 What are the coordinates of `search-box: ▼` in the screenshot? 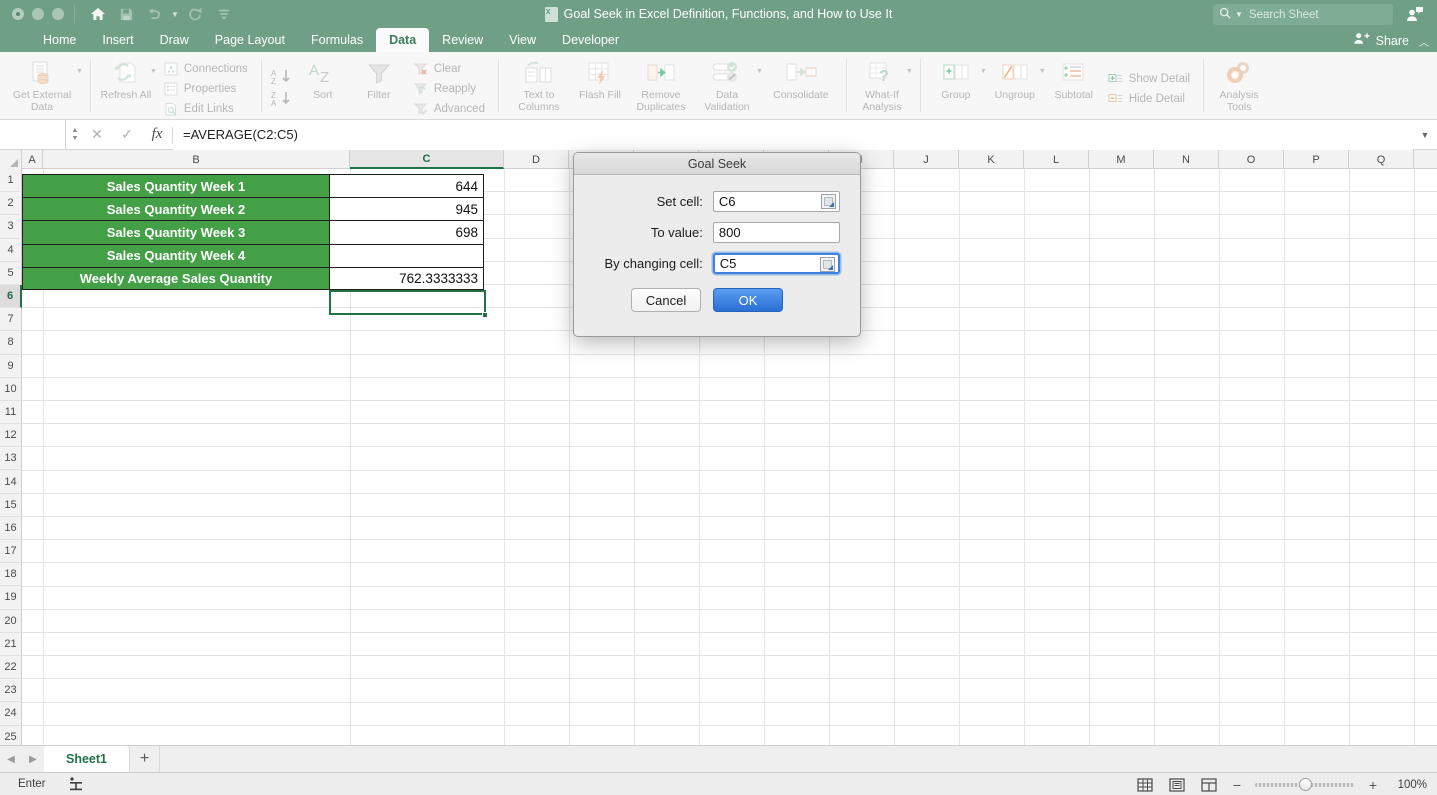 It's located at (1303, 14).